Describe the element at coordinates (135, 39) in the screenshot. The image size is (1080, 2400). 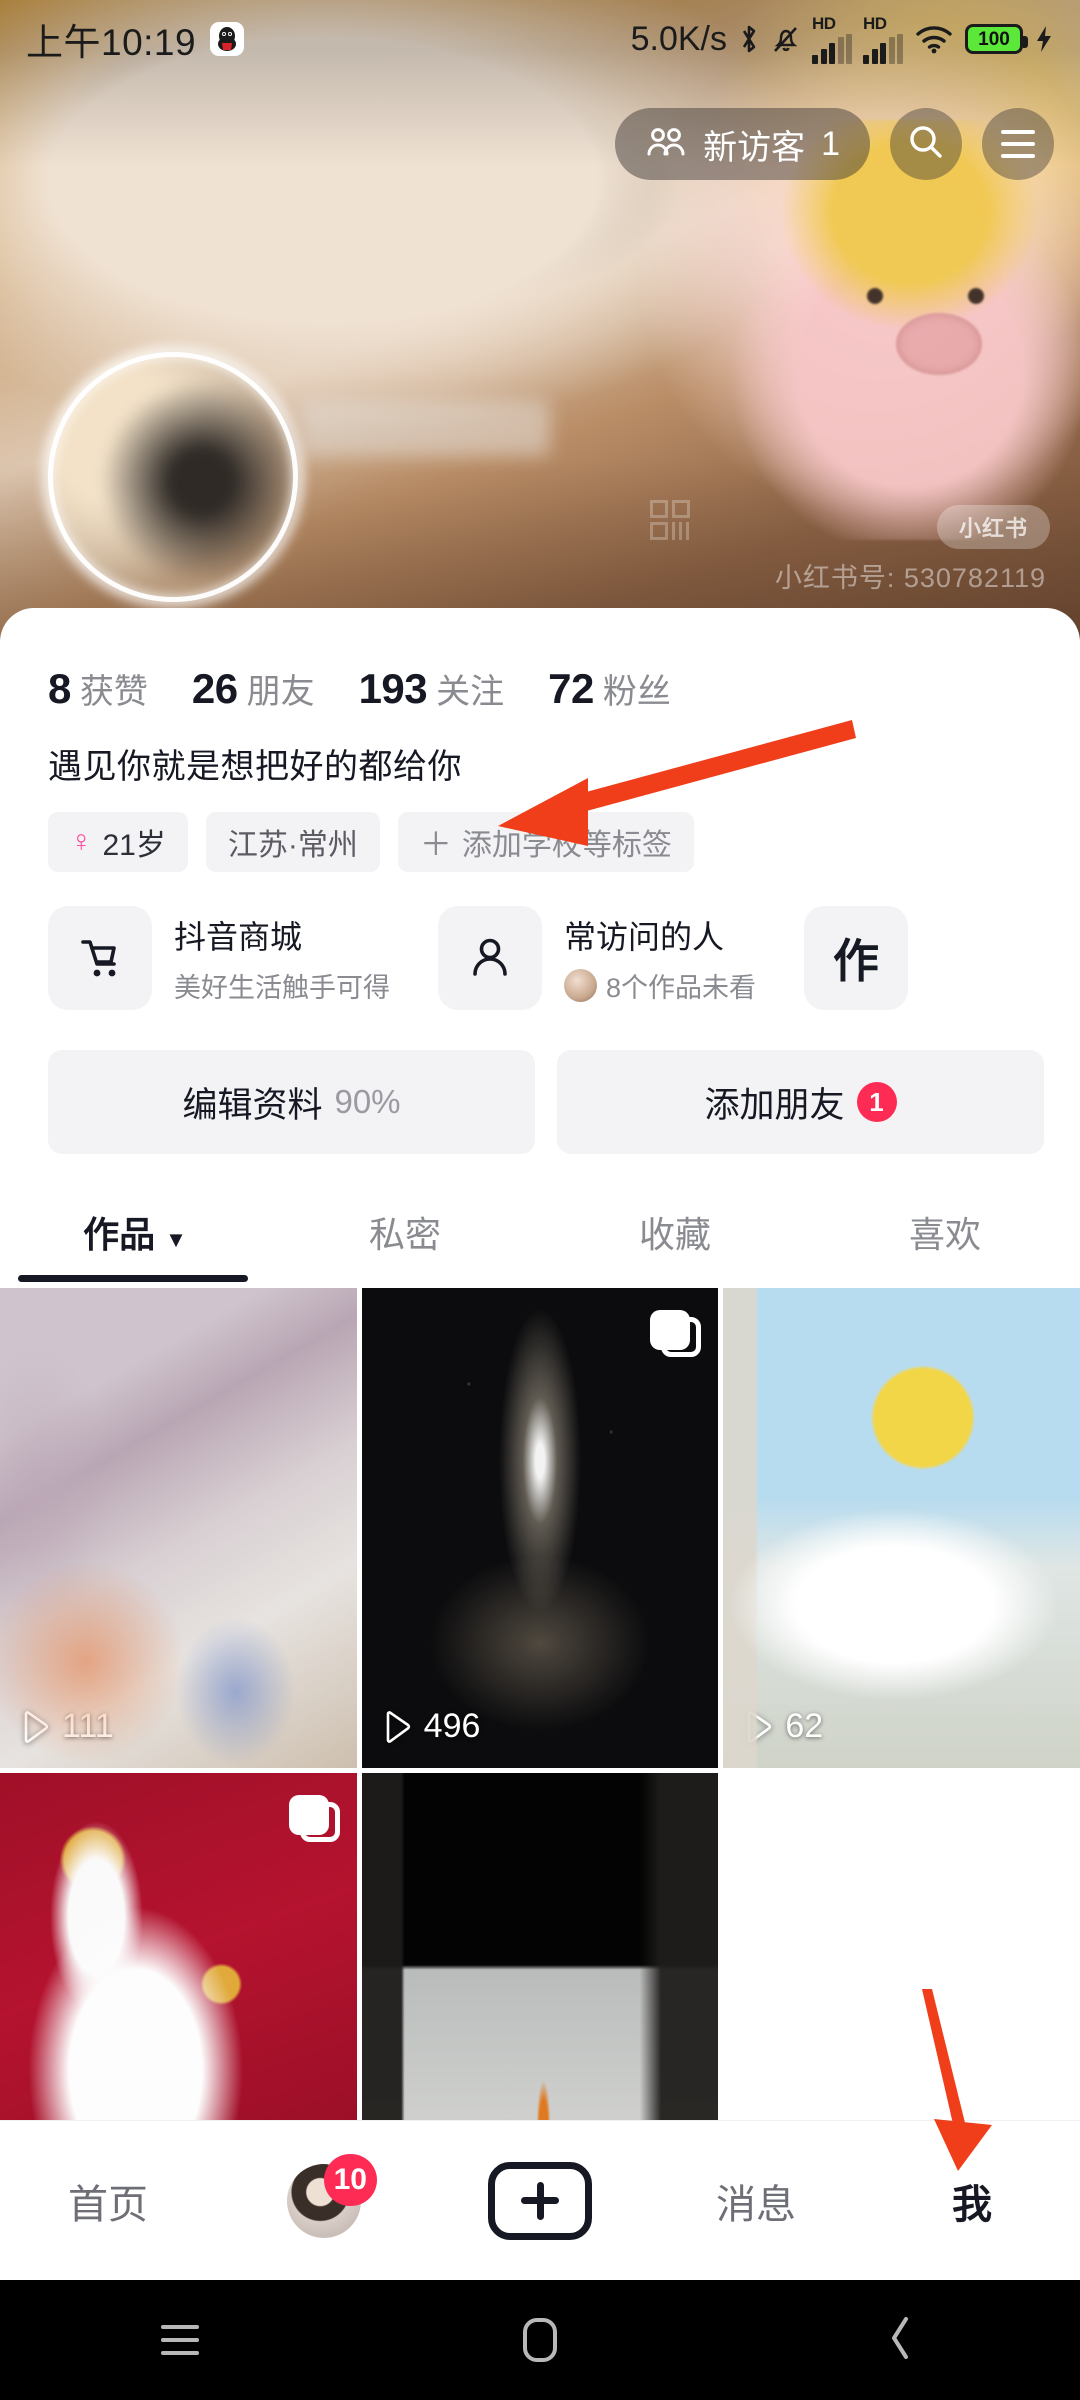
I see `status-bar-left: 上午10:19` at that location.